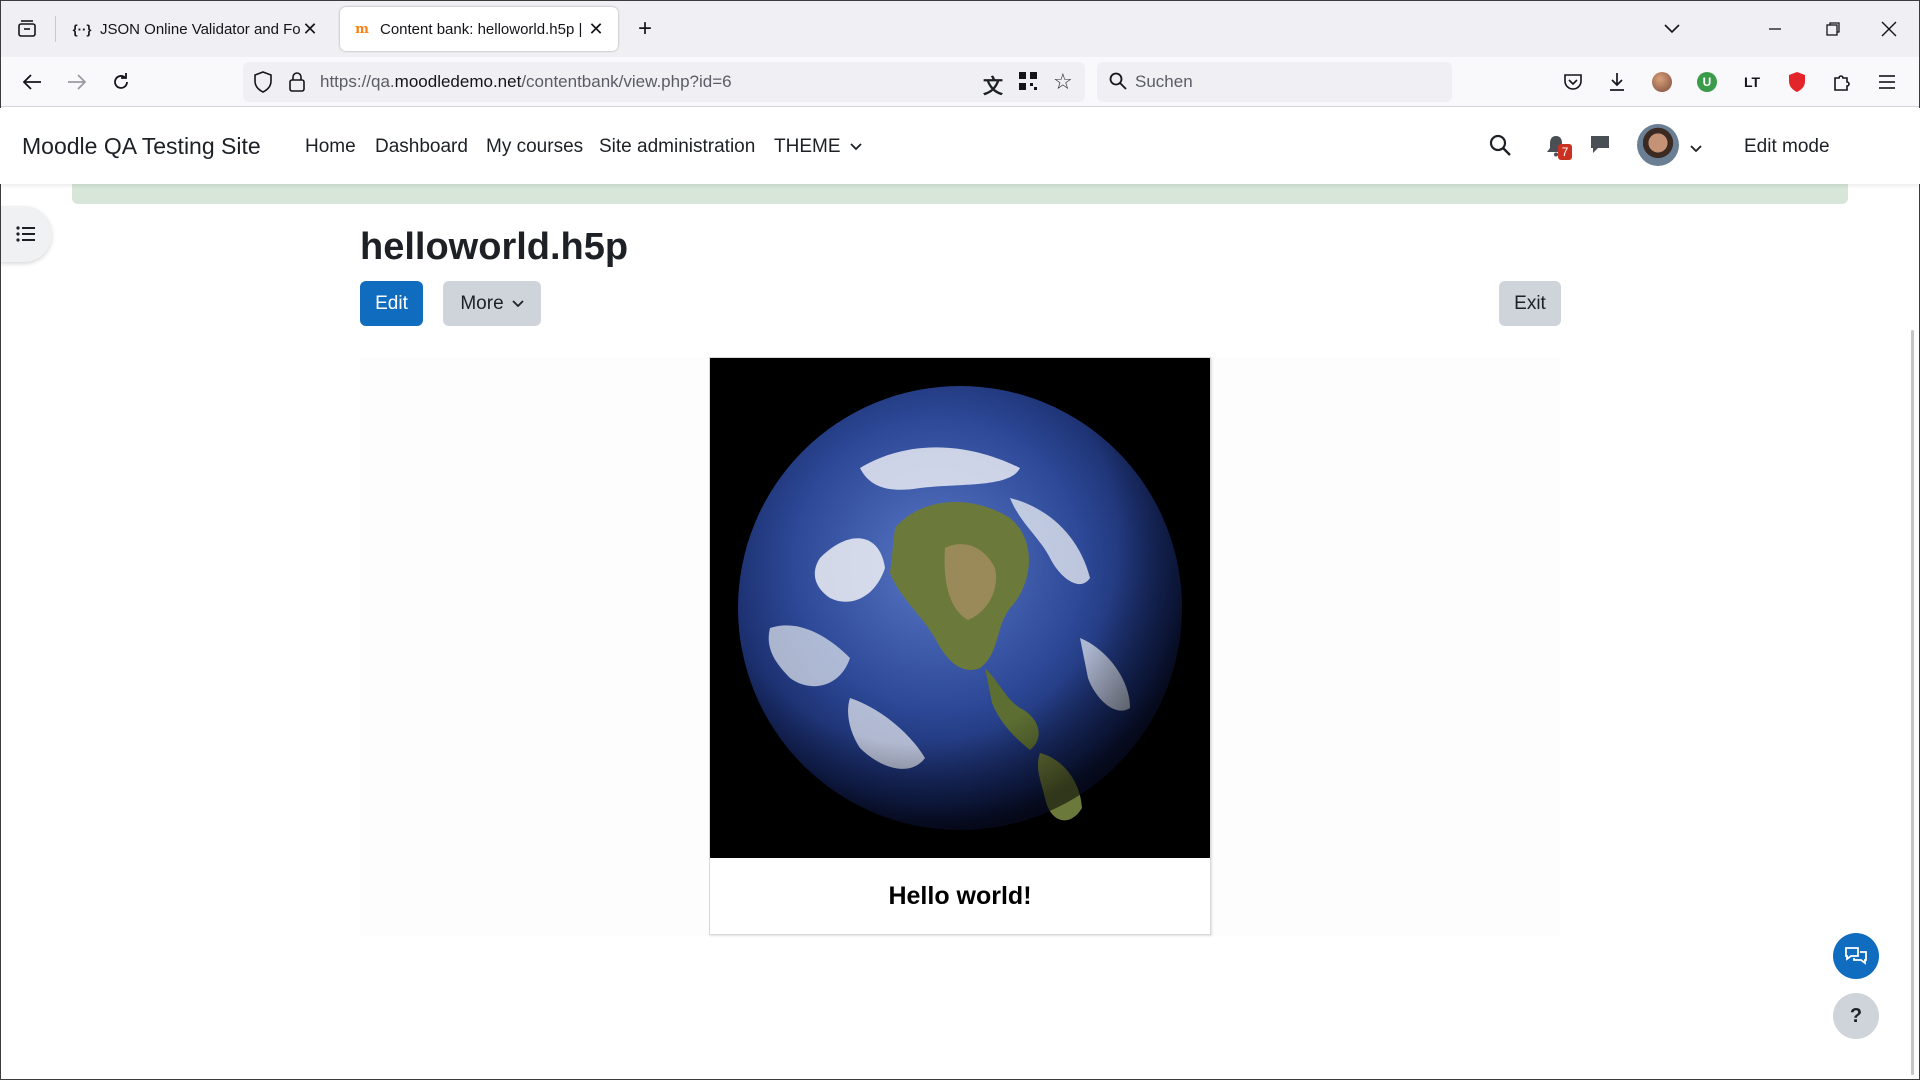  What do you see at coordinates (960, 194) in the screenshot?
I see `notification-banner` at bounding box center [960, 194].